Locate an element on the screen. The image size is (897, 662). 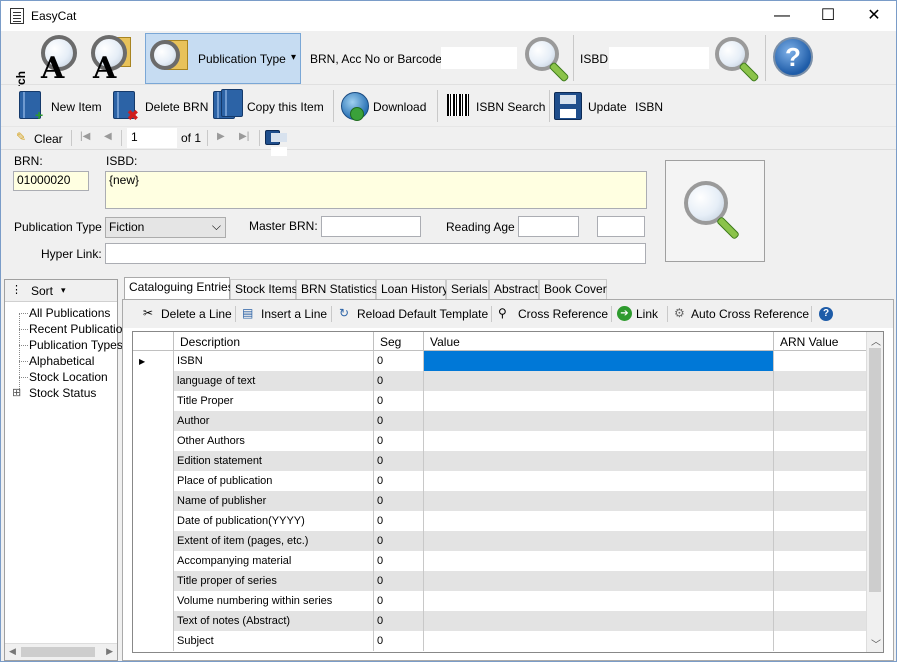
cell-description: Subject is located at coordinates (274, 641).